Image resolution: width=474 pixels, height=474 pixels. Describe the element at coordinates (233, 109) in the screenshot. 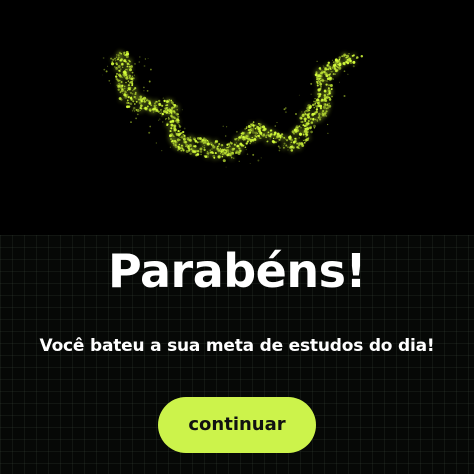

I see `glowing-particle-ring-icon` at that location.